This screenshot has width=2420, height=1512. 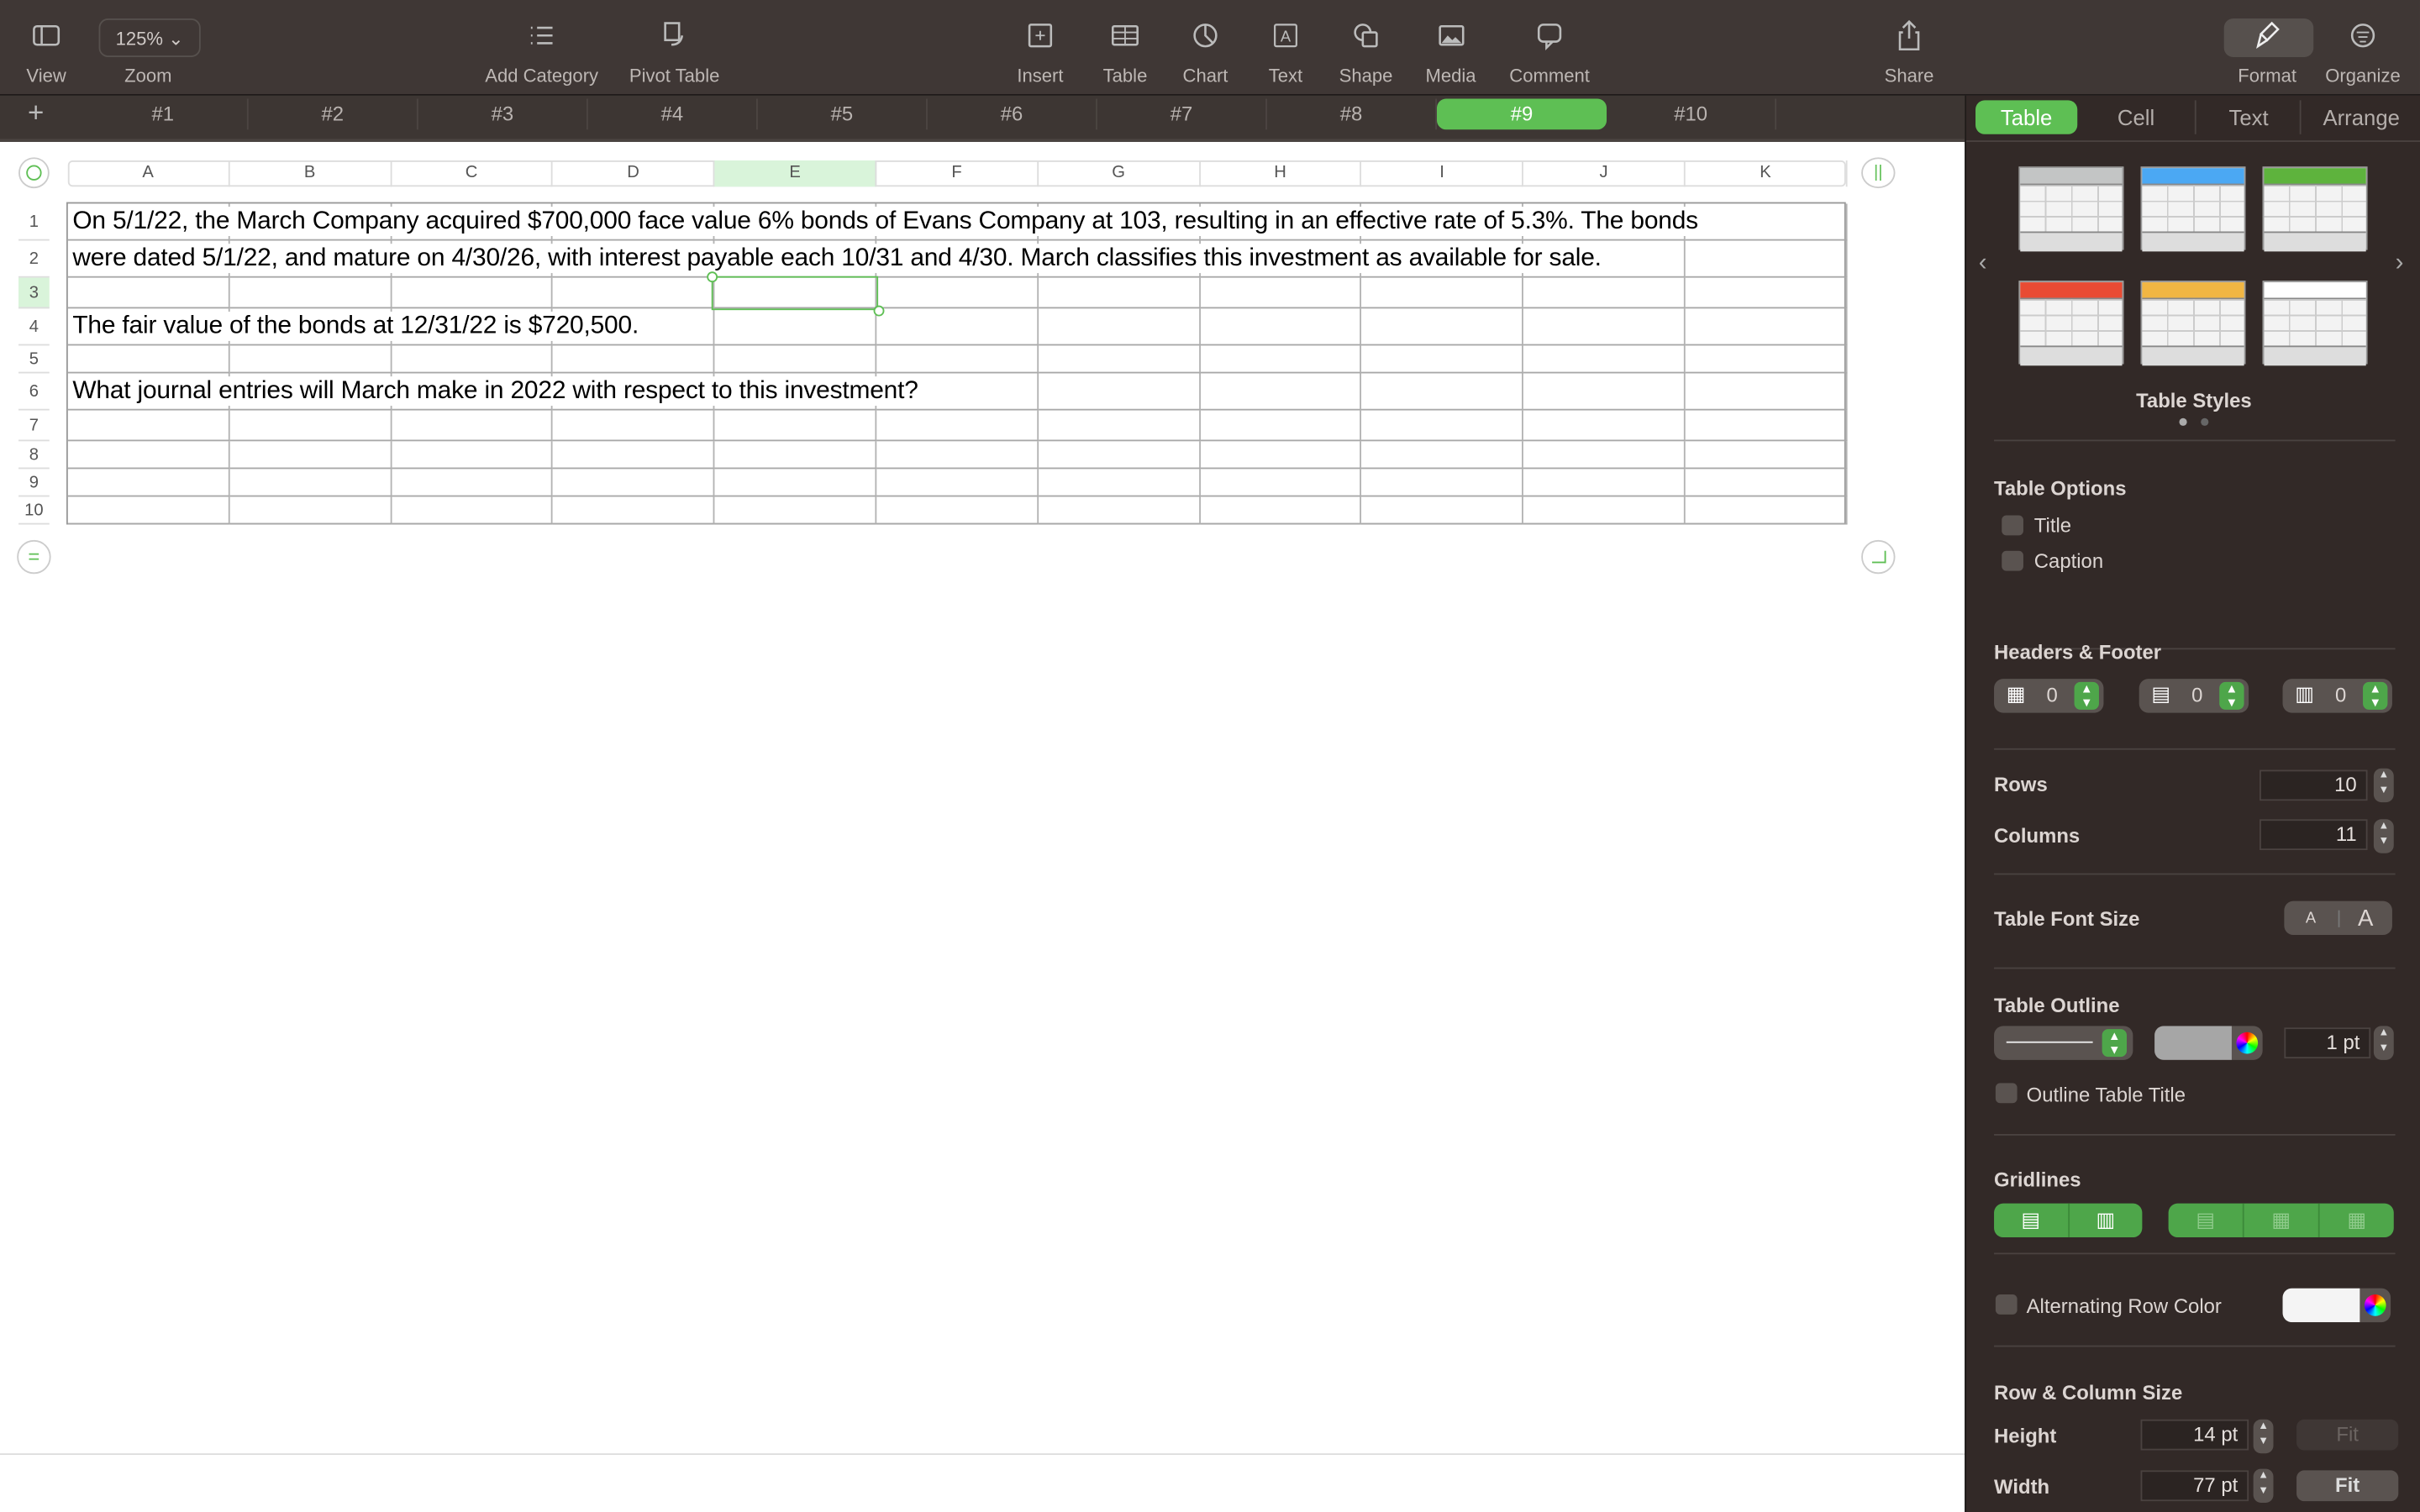 What do you see at coordinates (2337, 696) in the screenshot?
I see `footer-rows-stepper: ▥ 0 ▲ ▼` at bounding box center [2337, 696].